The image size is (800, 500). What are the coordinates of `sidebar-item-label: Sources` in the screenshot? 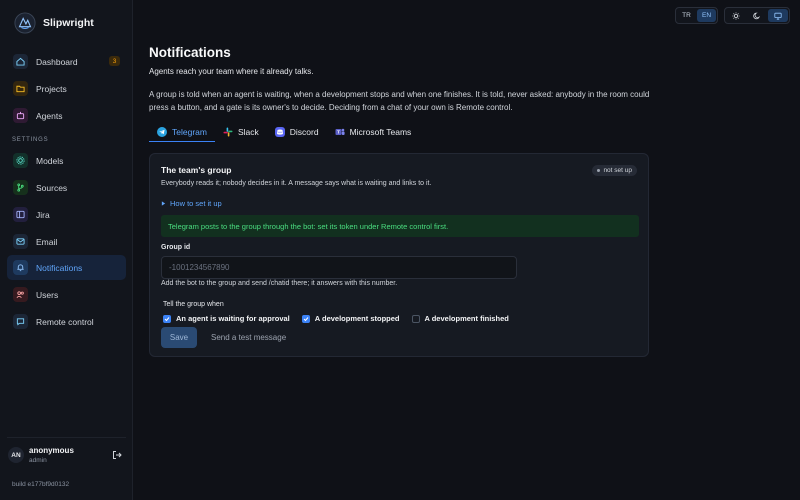 It's located at (52, 187).